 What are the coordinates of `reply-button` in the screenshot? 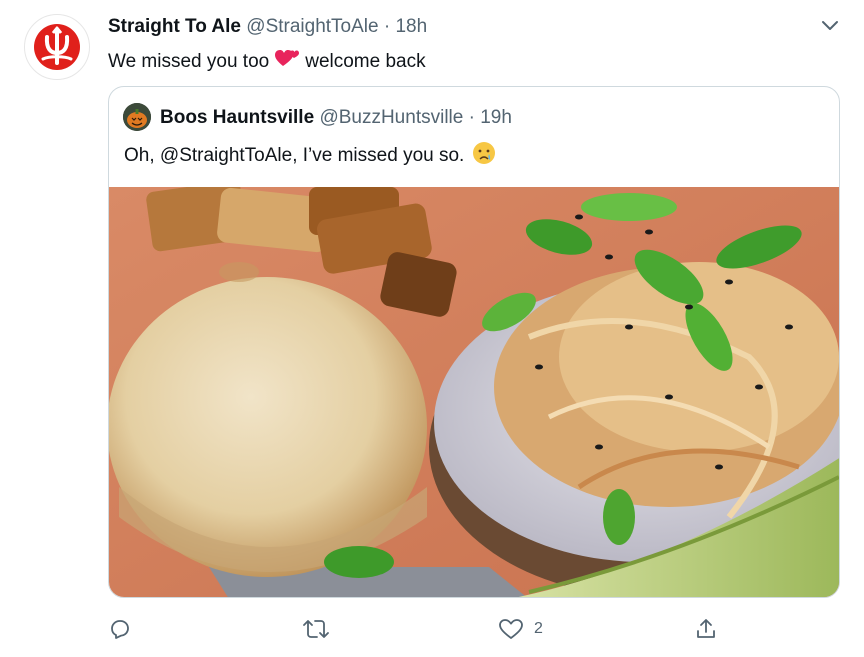 It's located at (120, 629).